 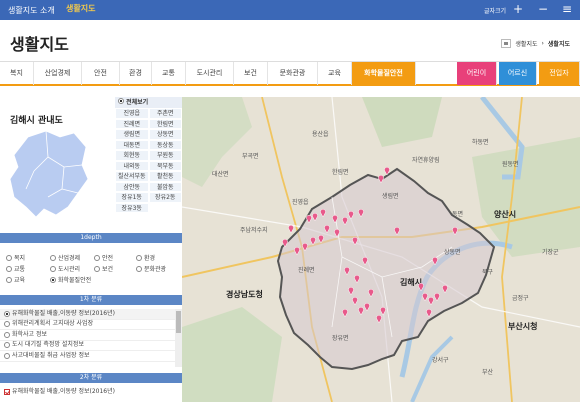 What do you see at coordinates (220, 174) in the screenshot?
I see `map-label: 대산면` at bounding box center [220, 174].